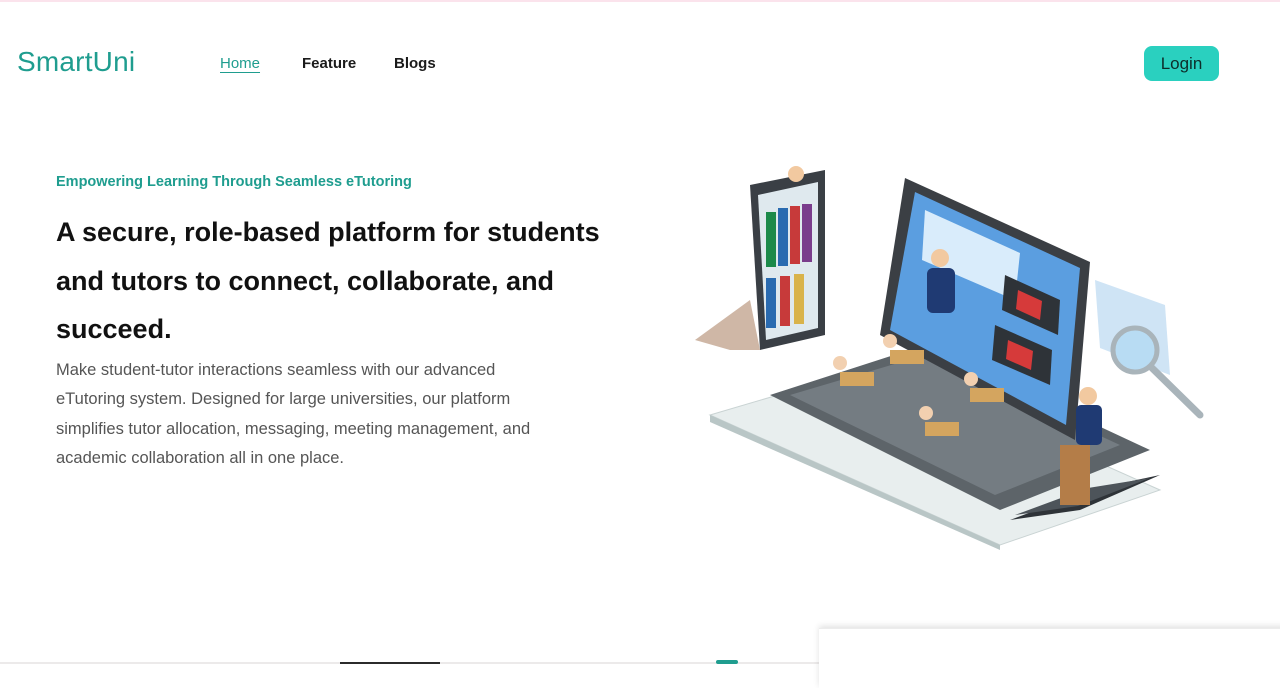 The height and width of the screenshot is (688, 1280). Describe the element at coordinates (727, 662) in the screenshot. I see `bottom-accent` at that location.